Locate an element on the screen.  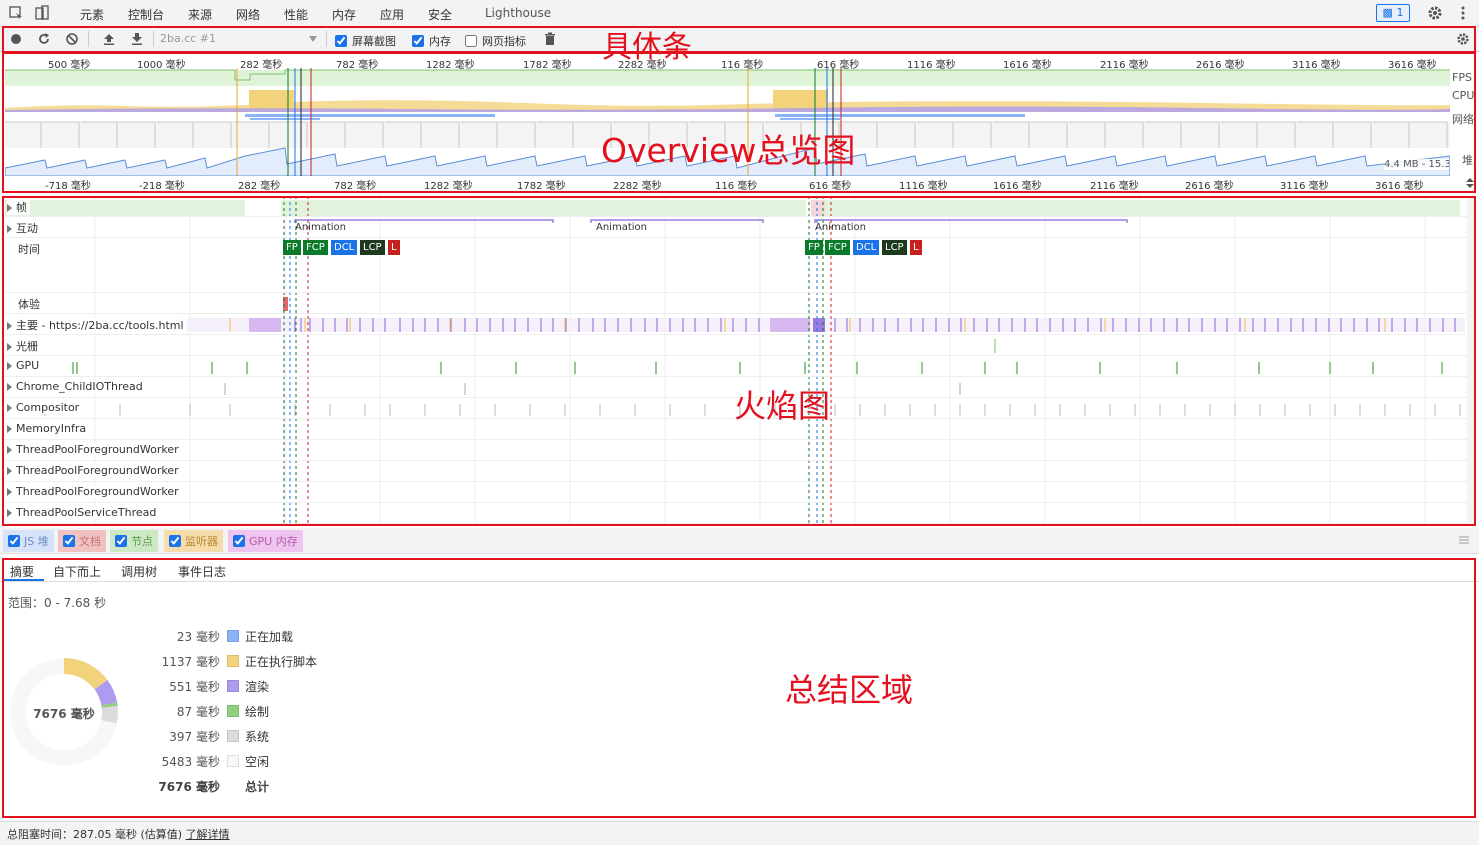
annotation-label-flame: 火焰图 is located at coordinates (782, 406).